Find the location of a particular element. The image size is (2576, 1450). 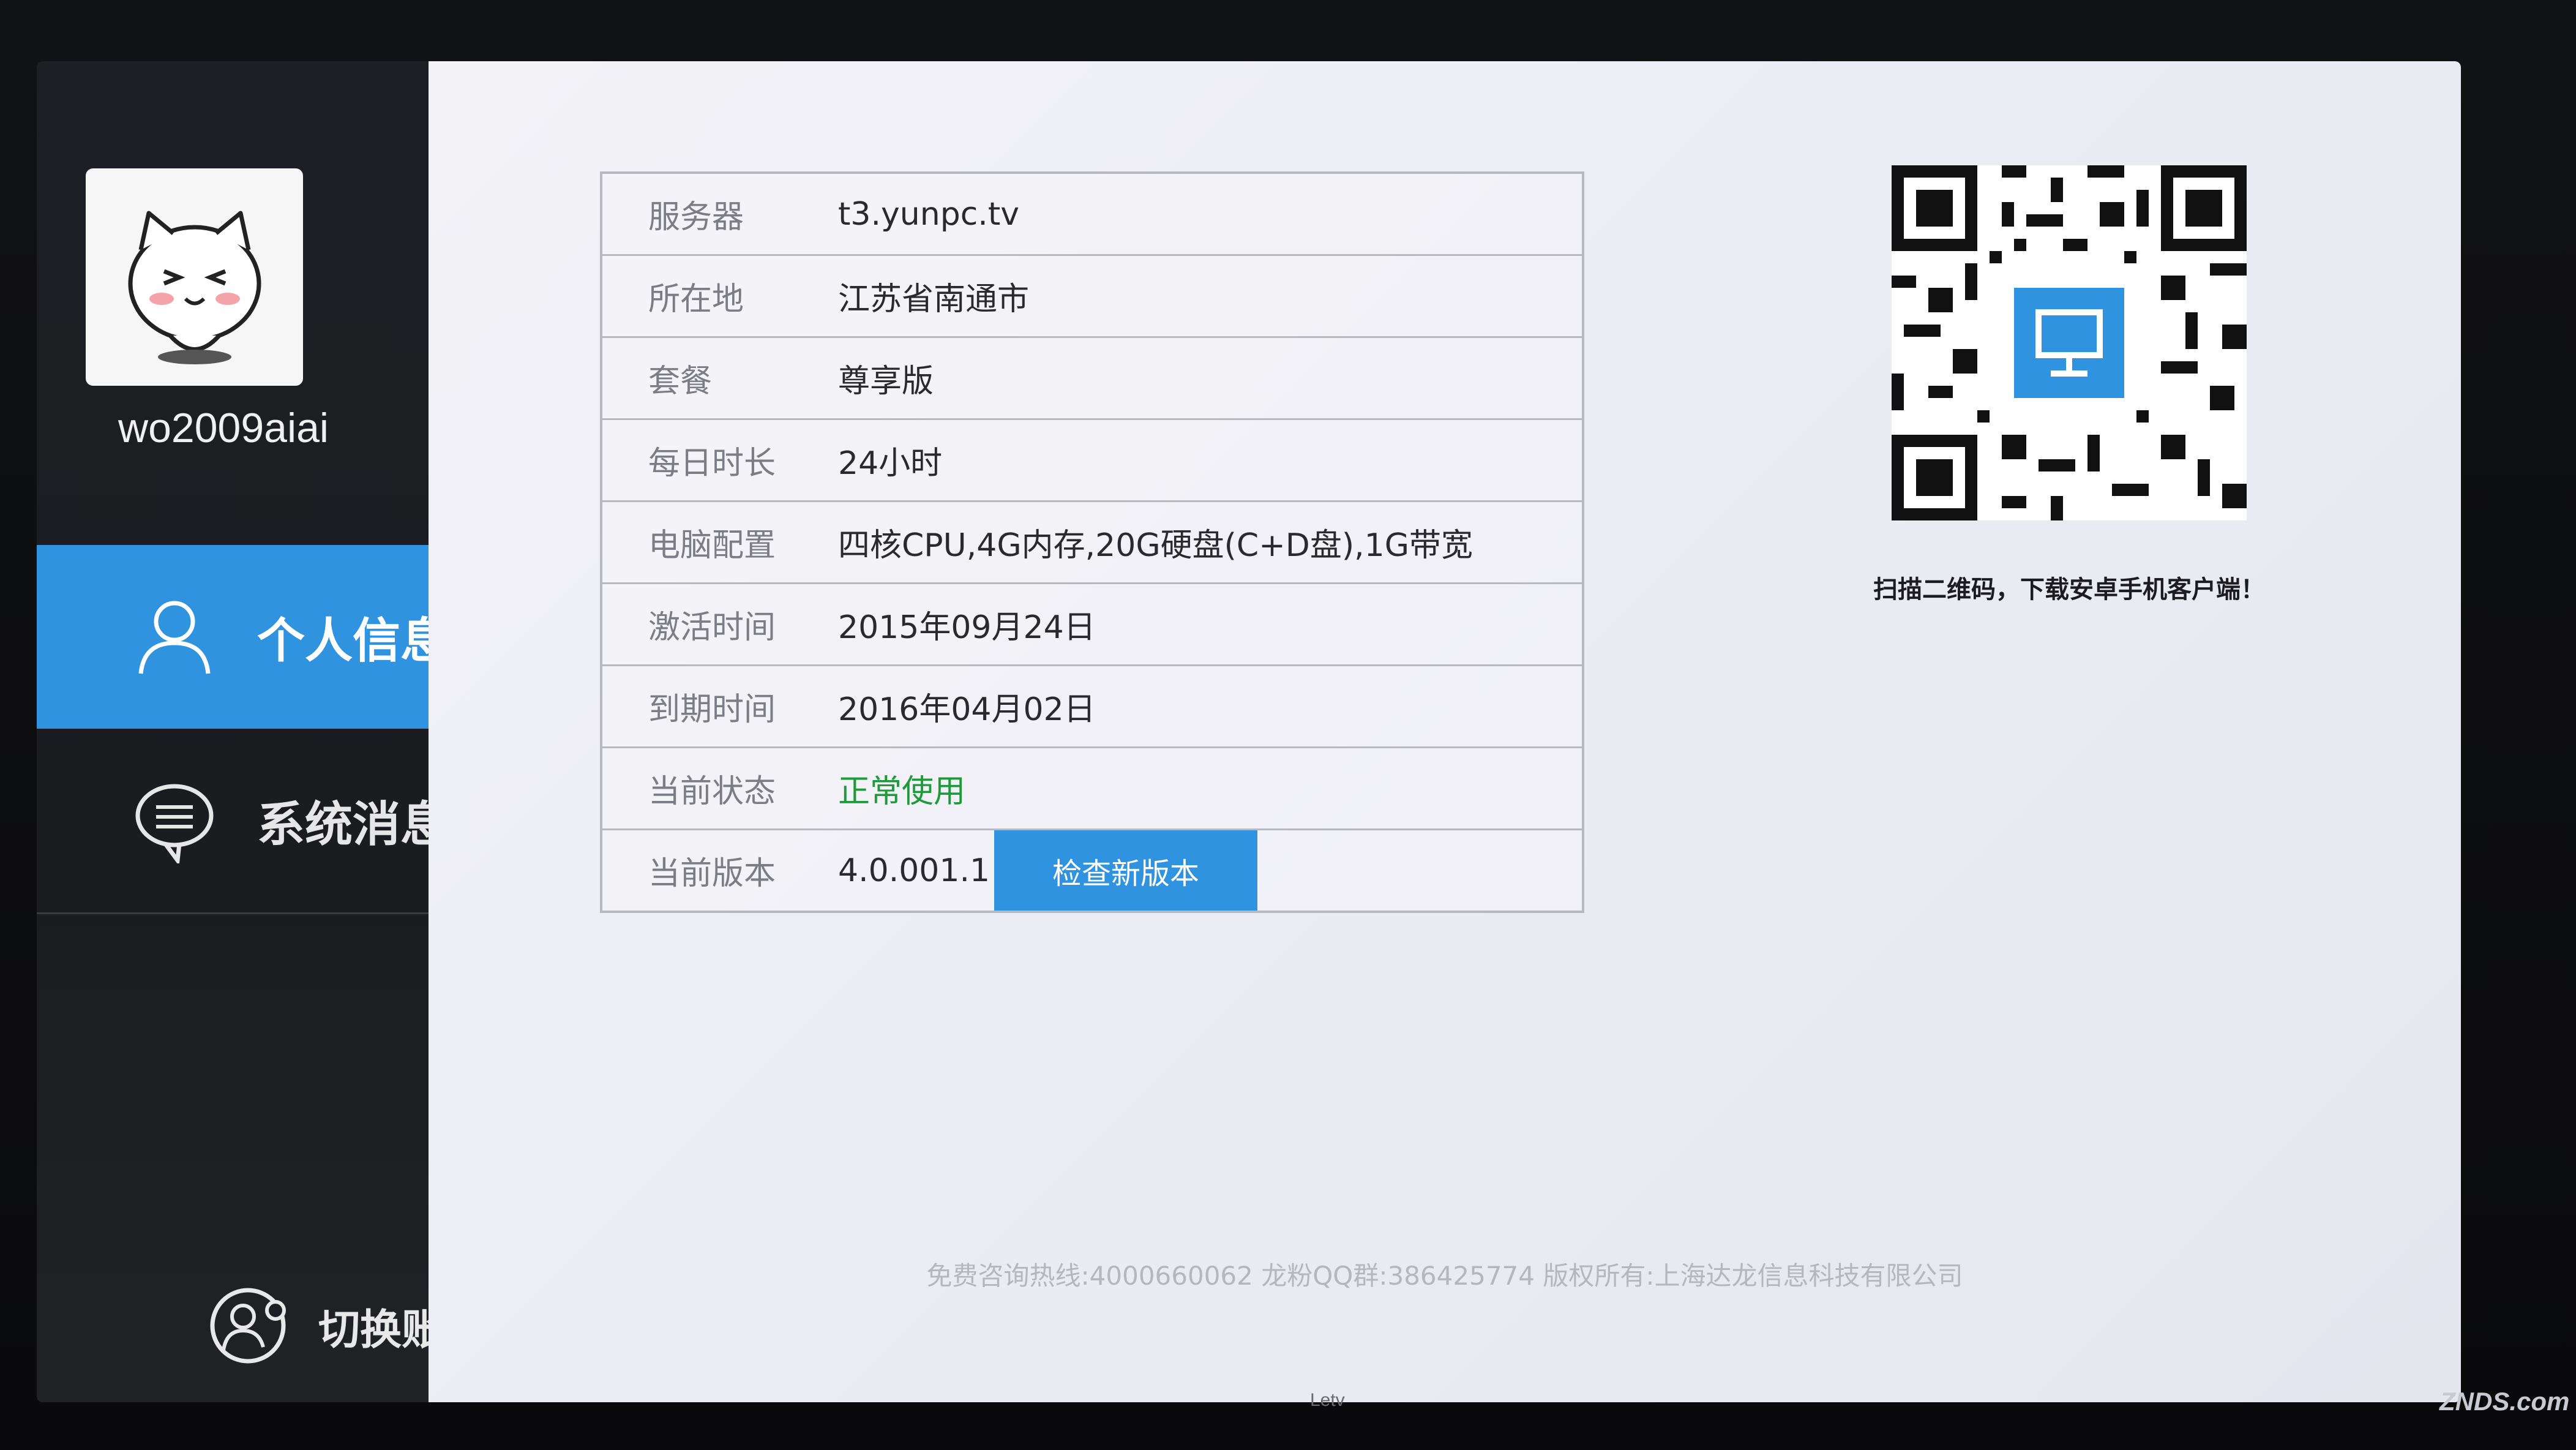

info-value: 24小时 is located at coordinates (890, 463).